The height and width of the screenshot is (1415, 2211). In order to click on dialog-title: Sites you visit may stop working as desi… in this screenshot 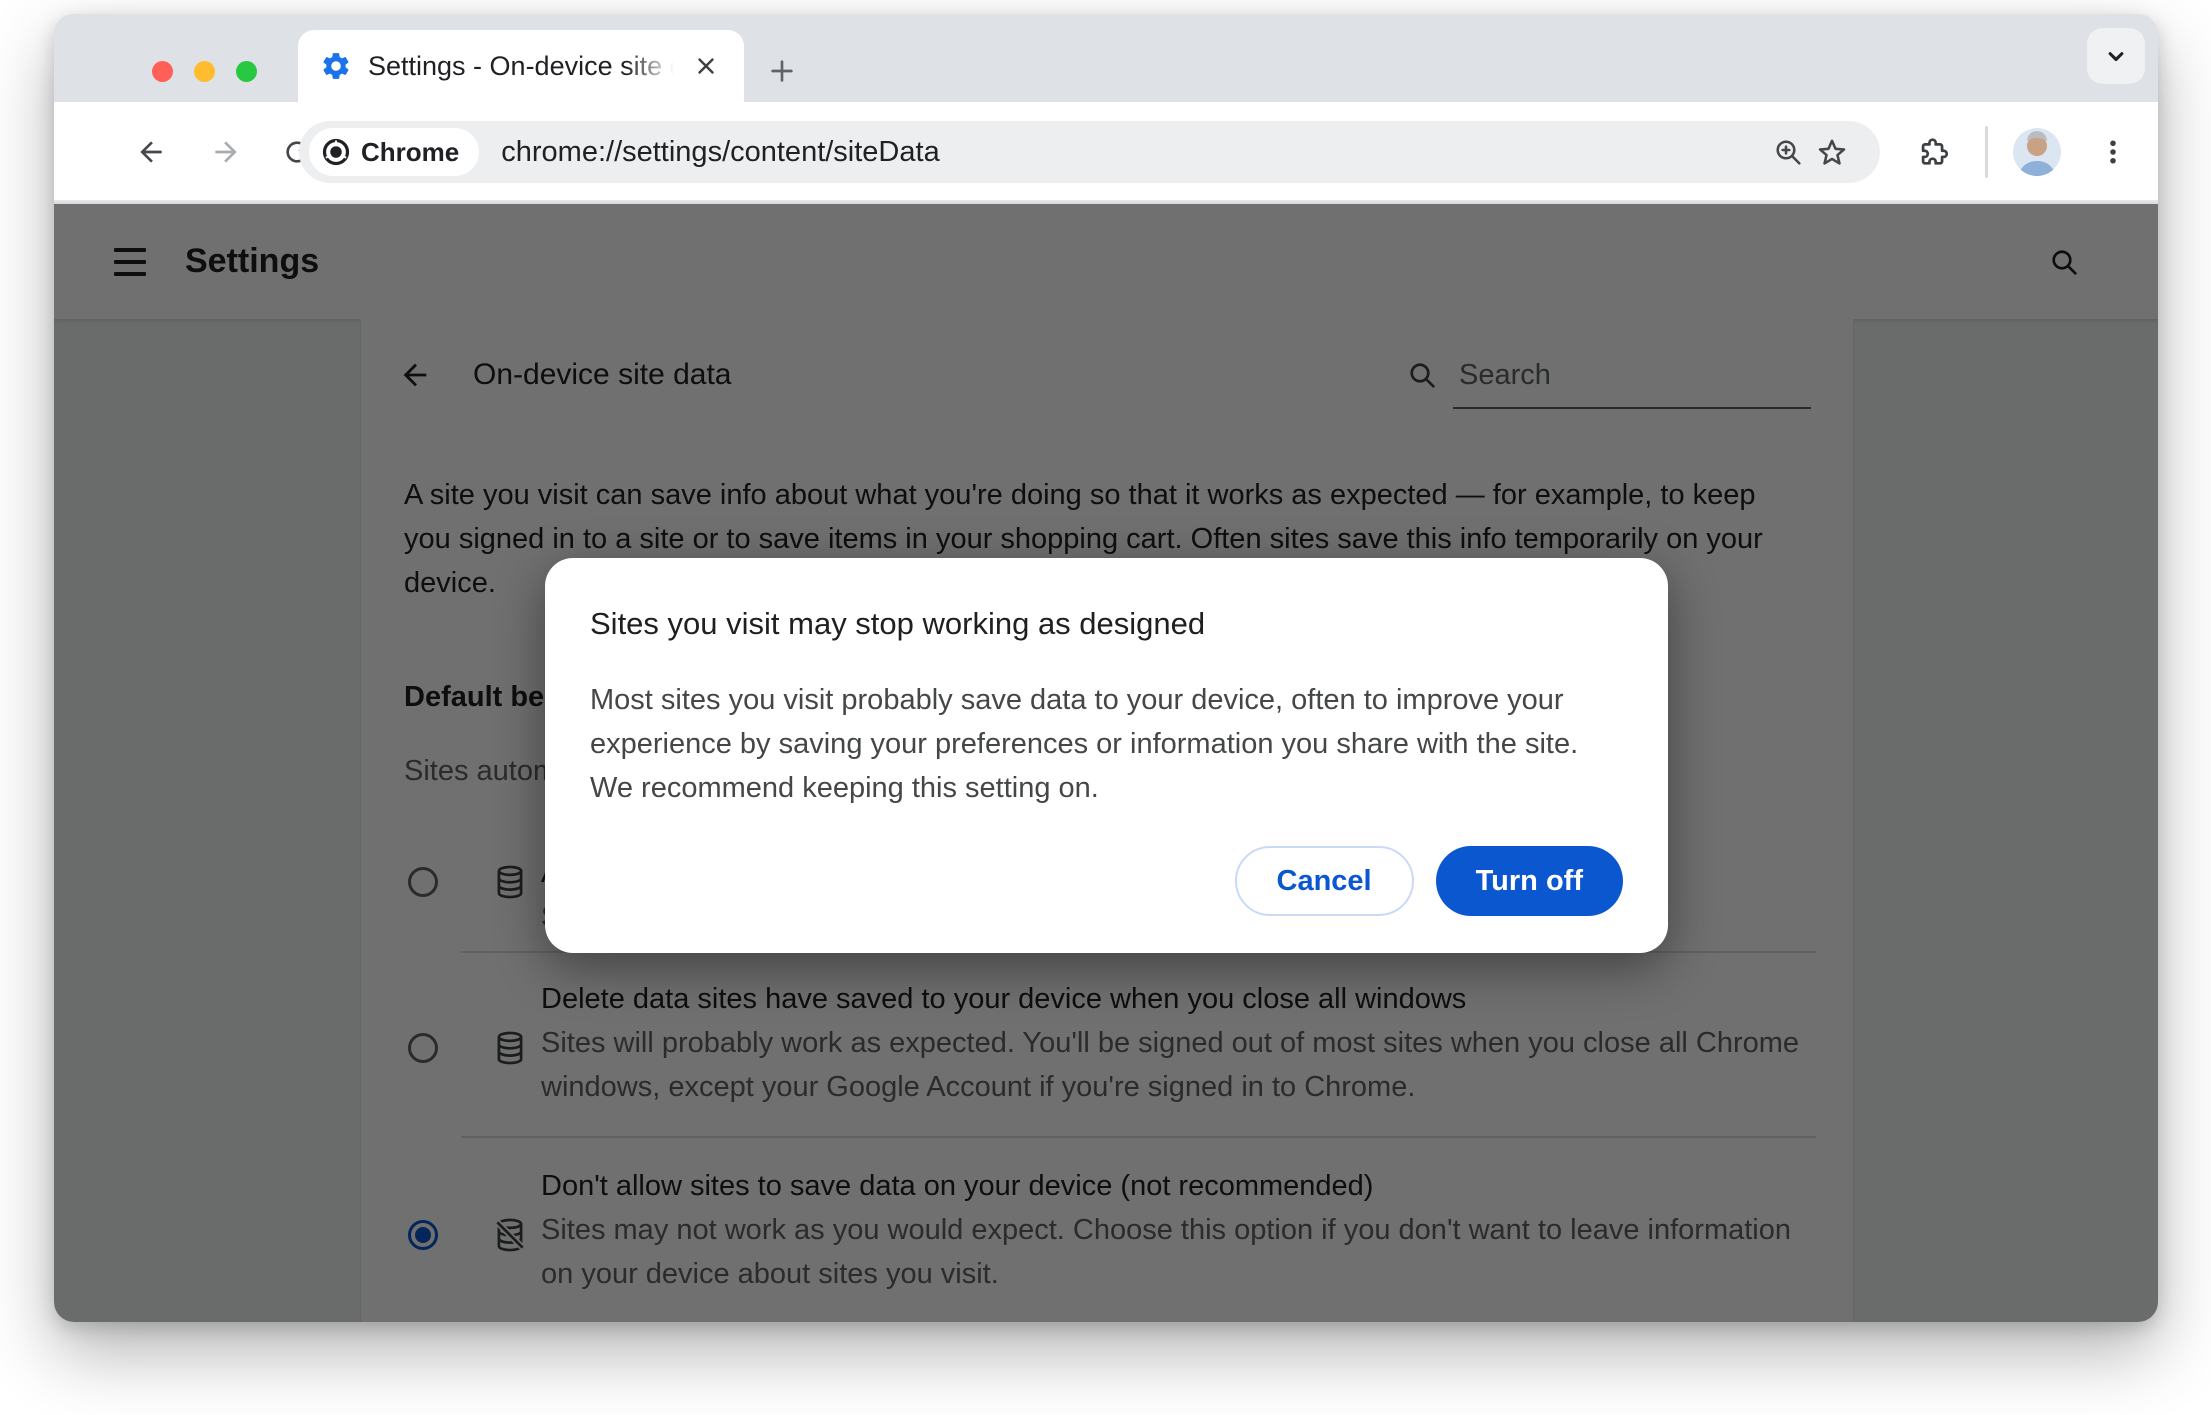, I will do `click(898, 623)`.